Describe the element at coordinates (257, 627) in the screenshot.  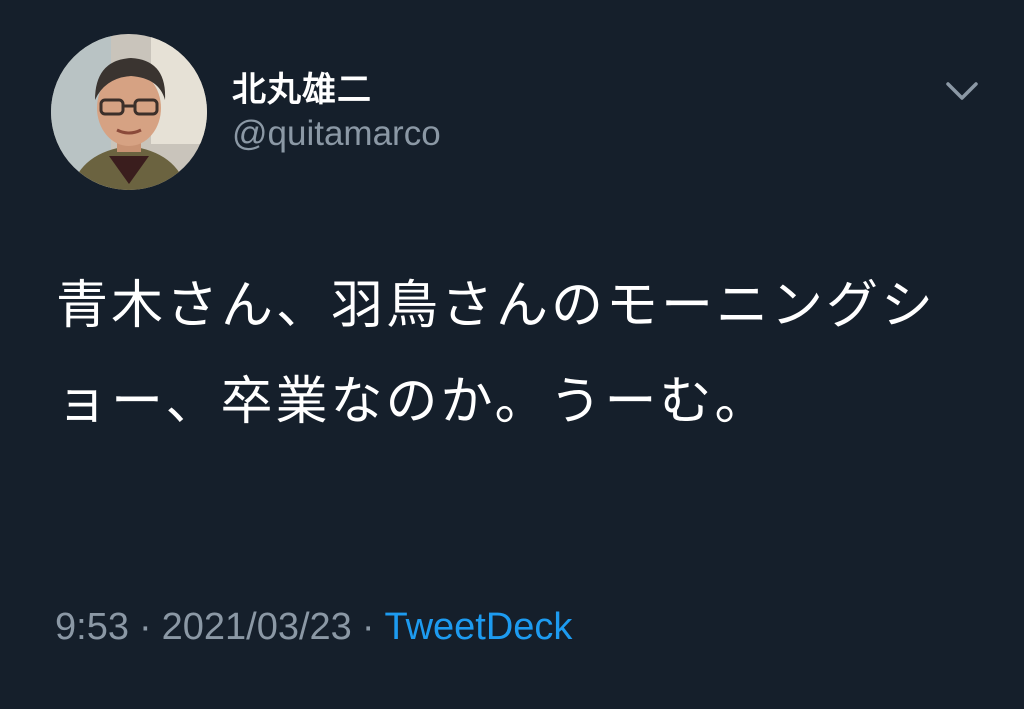
I see `tweet-date: 2021/03/23` at that location.